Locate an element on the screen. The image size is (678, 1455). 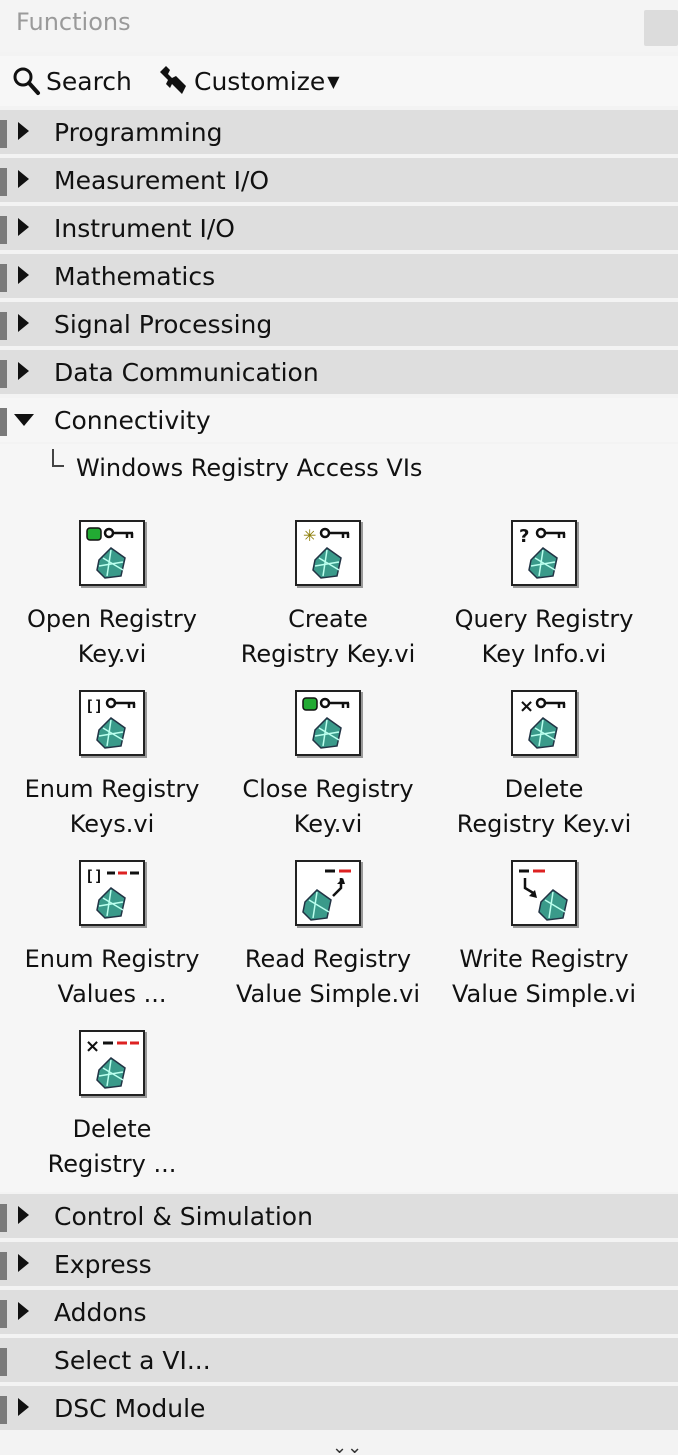
vi-label: Enum Registry Keys.vi is located at coordinates (112, 806).